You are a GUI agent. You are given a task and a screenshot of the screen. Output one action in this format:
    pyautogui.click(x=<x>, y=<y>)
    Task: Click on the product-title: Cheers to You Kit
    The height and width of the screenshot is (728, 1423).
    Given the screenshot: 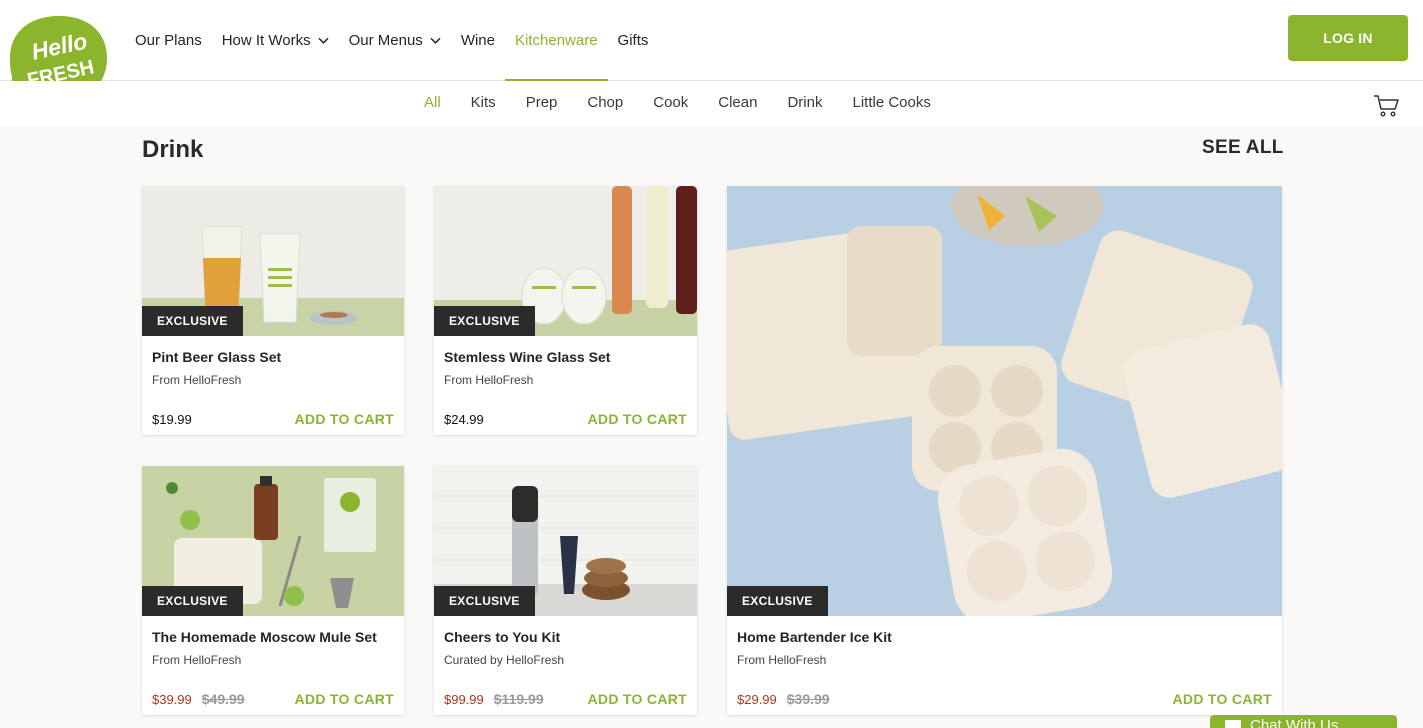 What is the action you would take?
    pyautogui.click(x=502, y=637)
    